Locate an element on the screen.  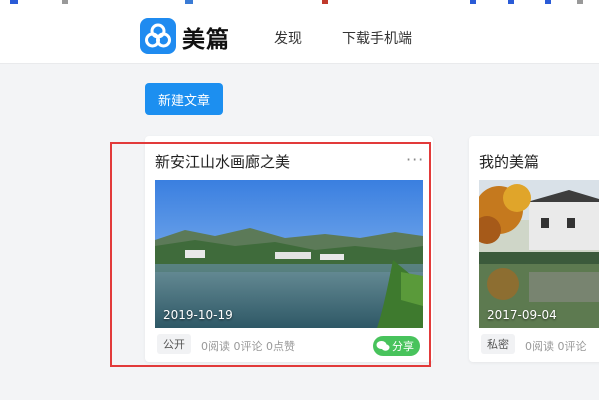
village-autumn-image is located at coordinates (539, 254).